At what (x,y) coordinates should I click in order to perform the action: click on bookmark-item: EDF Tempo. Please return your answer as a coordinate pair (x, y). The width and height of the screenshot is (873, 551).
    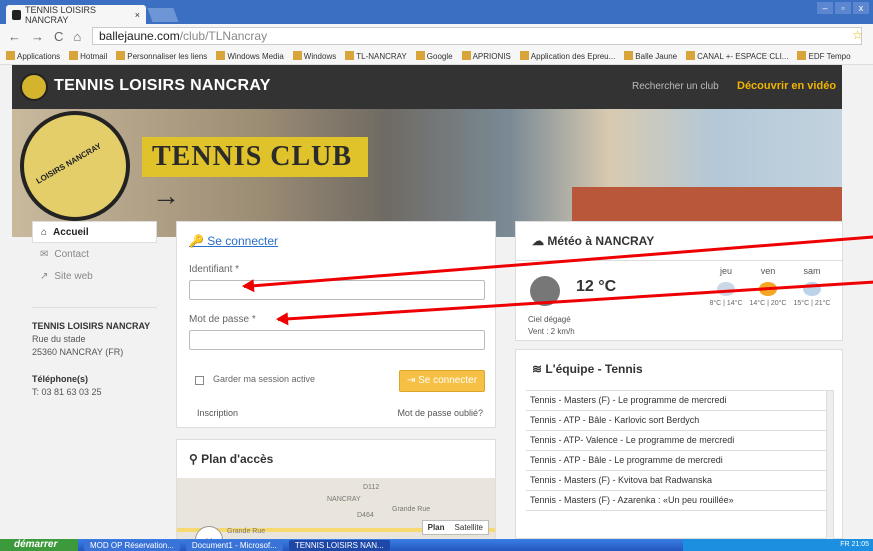
    Looking at the image, I should click on (824, 56).